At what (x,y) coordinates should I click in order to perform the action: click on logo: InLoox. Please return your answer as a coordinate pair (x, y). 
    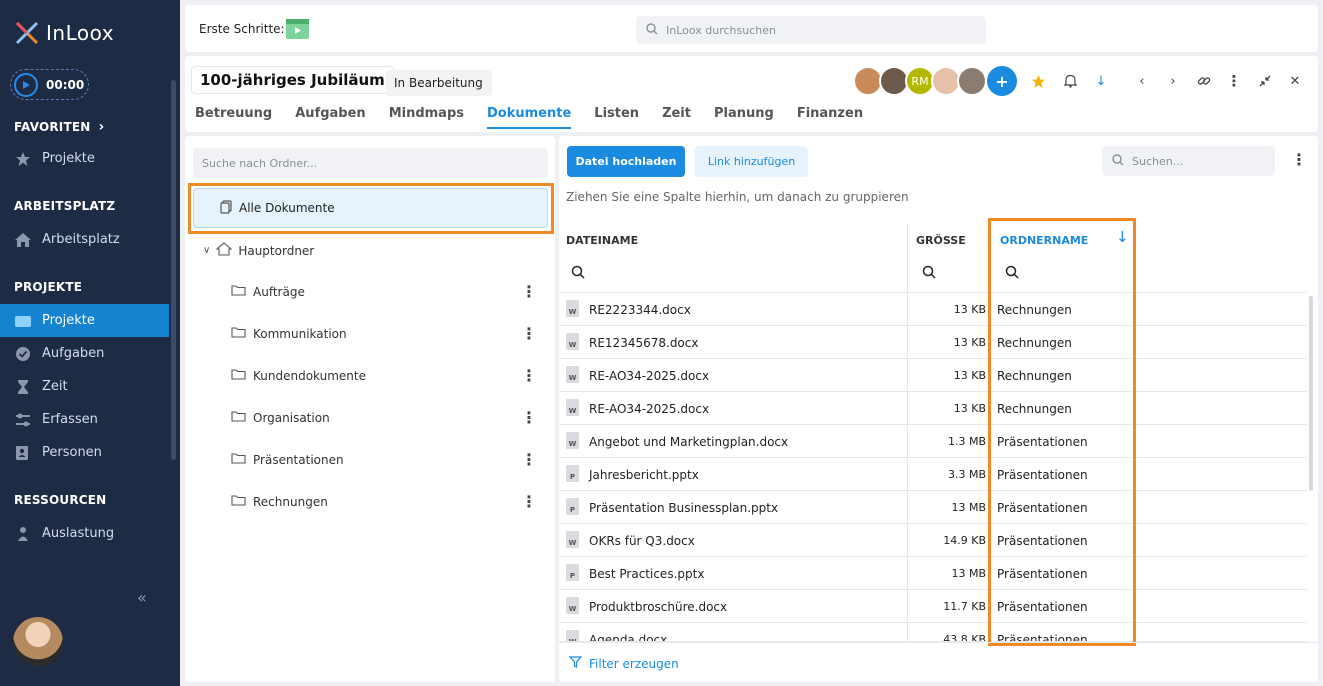
    Looking at the image, I should click on (64, 33).